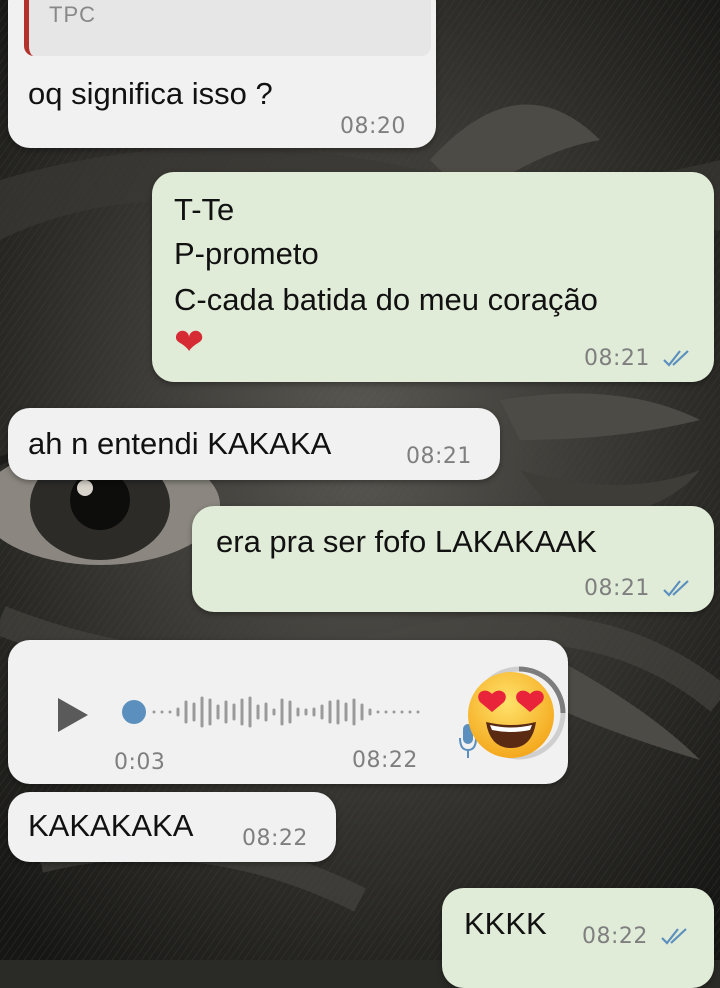  Describe the element at coordinates (505, 923) in the screenshot. I see `message-text: KKKK` at that location.